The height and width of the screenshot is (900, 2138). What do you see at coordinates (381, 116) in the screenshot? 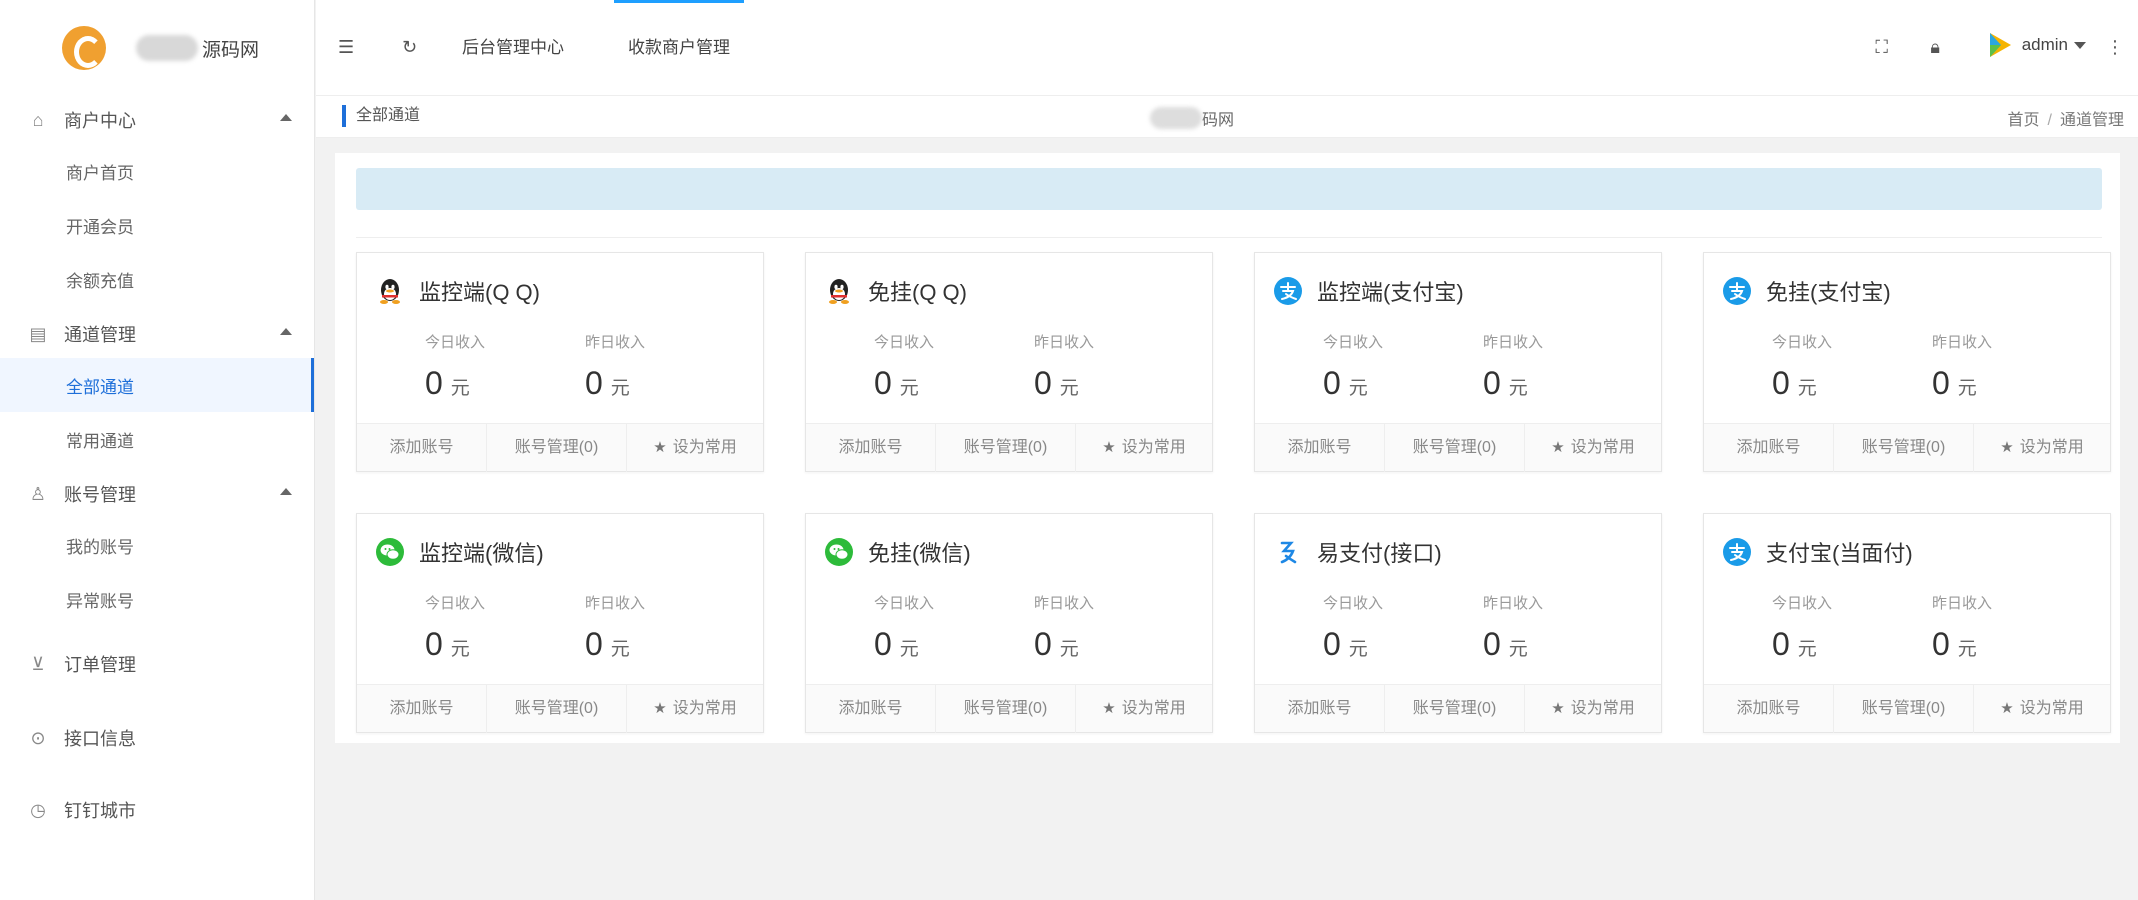
I see `page-title: 全部通道` at bounding box center [381, 116].